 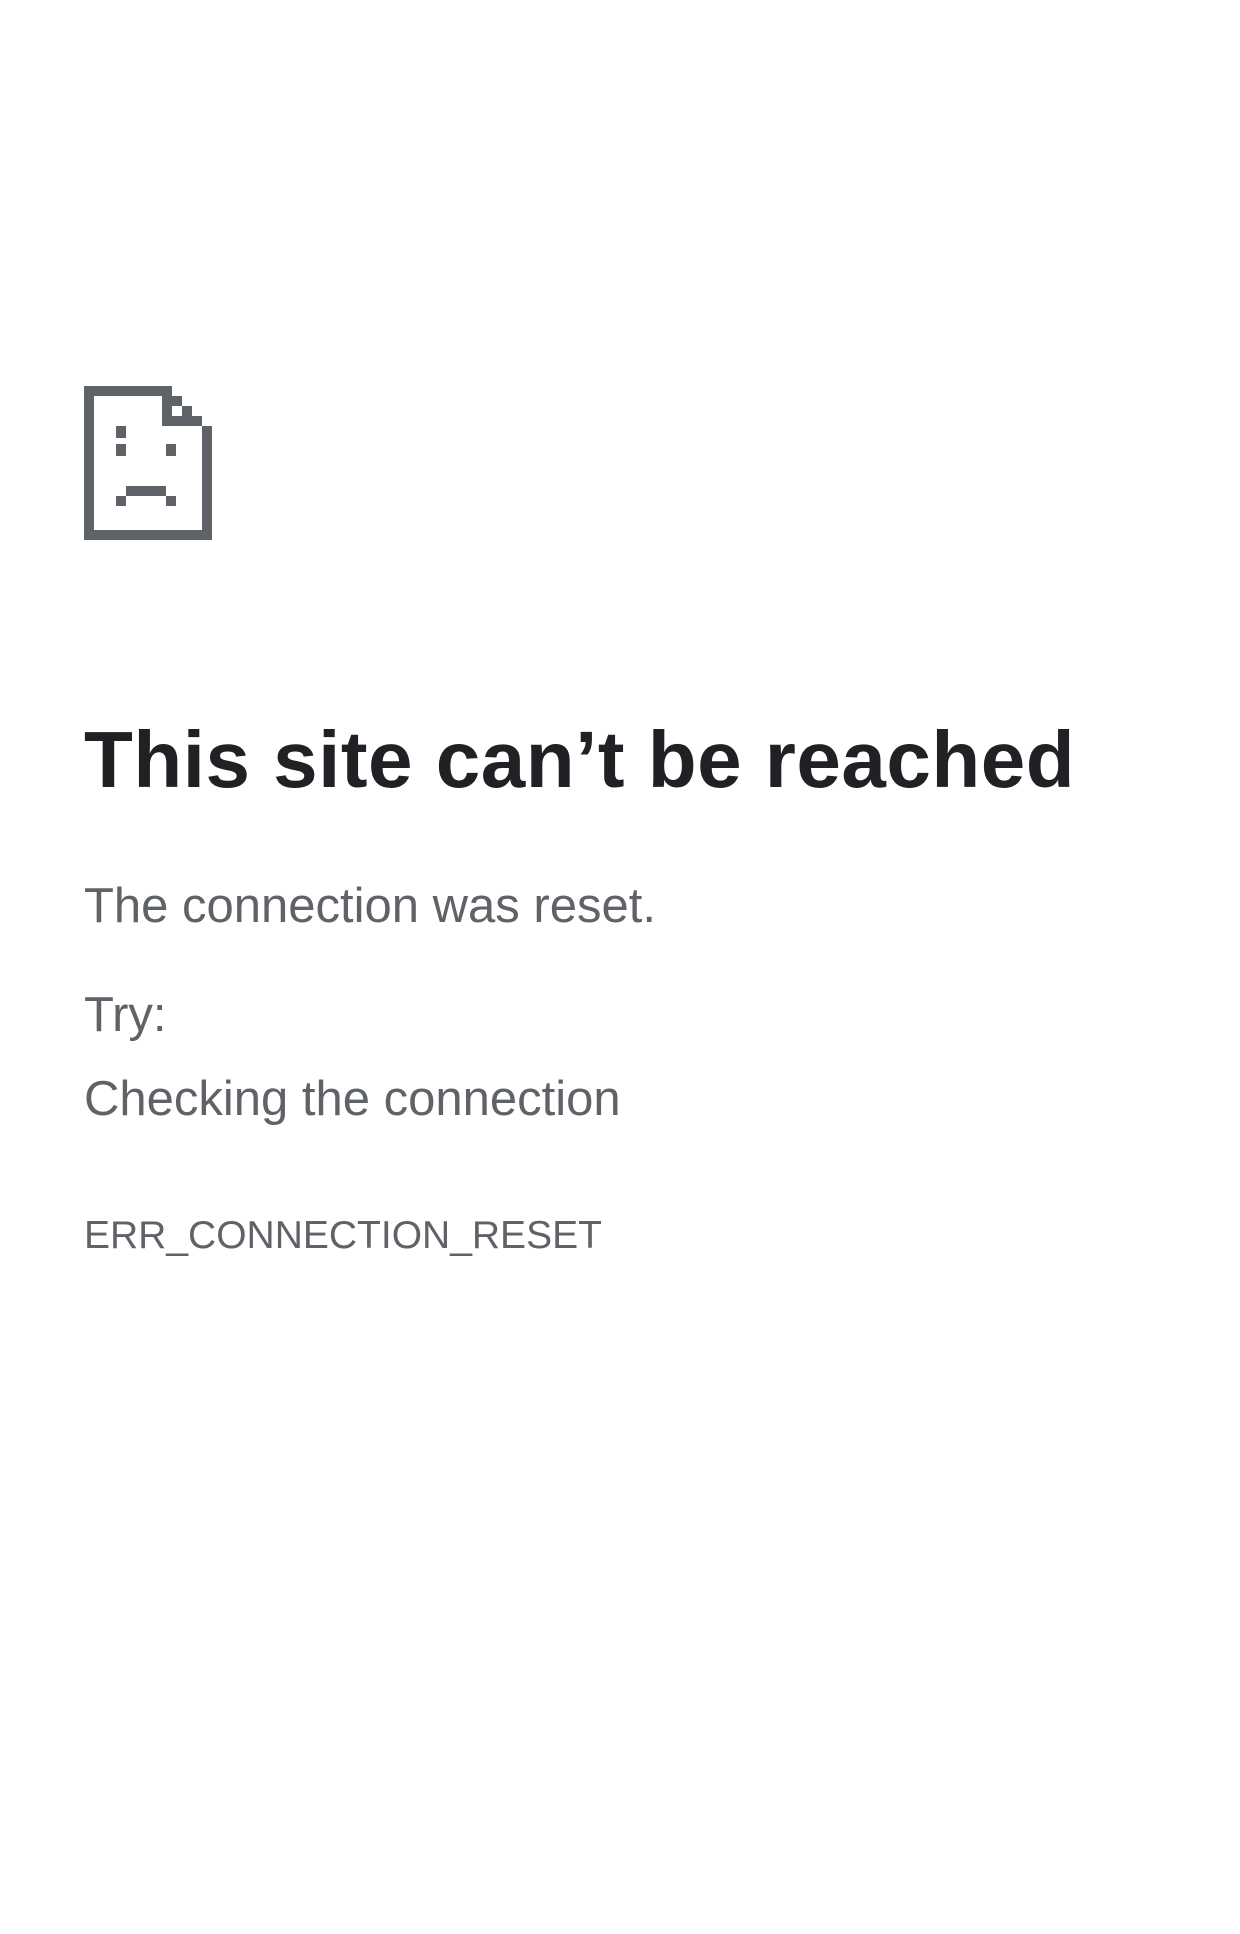 What do you see at coordinates (580, 759) in the screenshot?
I see `error-title: This site can’t be reached` at bounding box center [580, 759].